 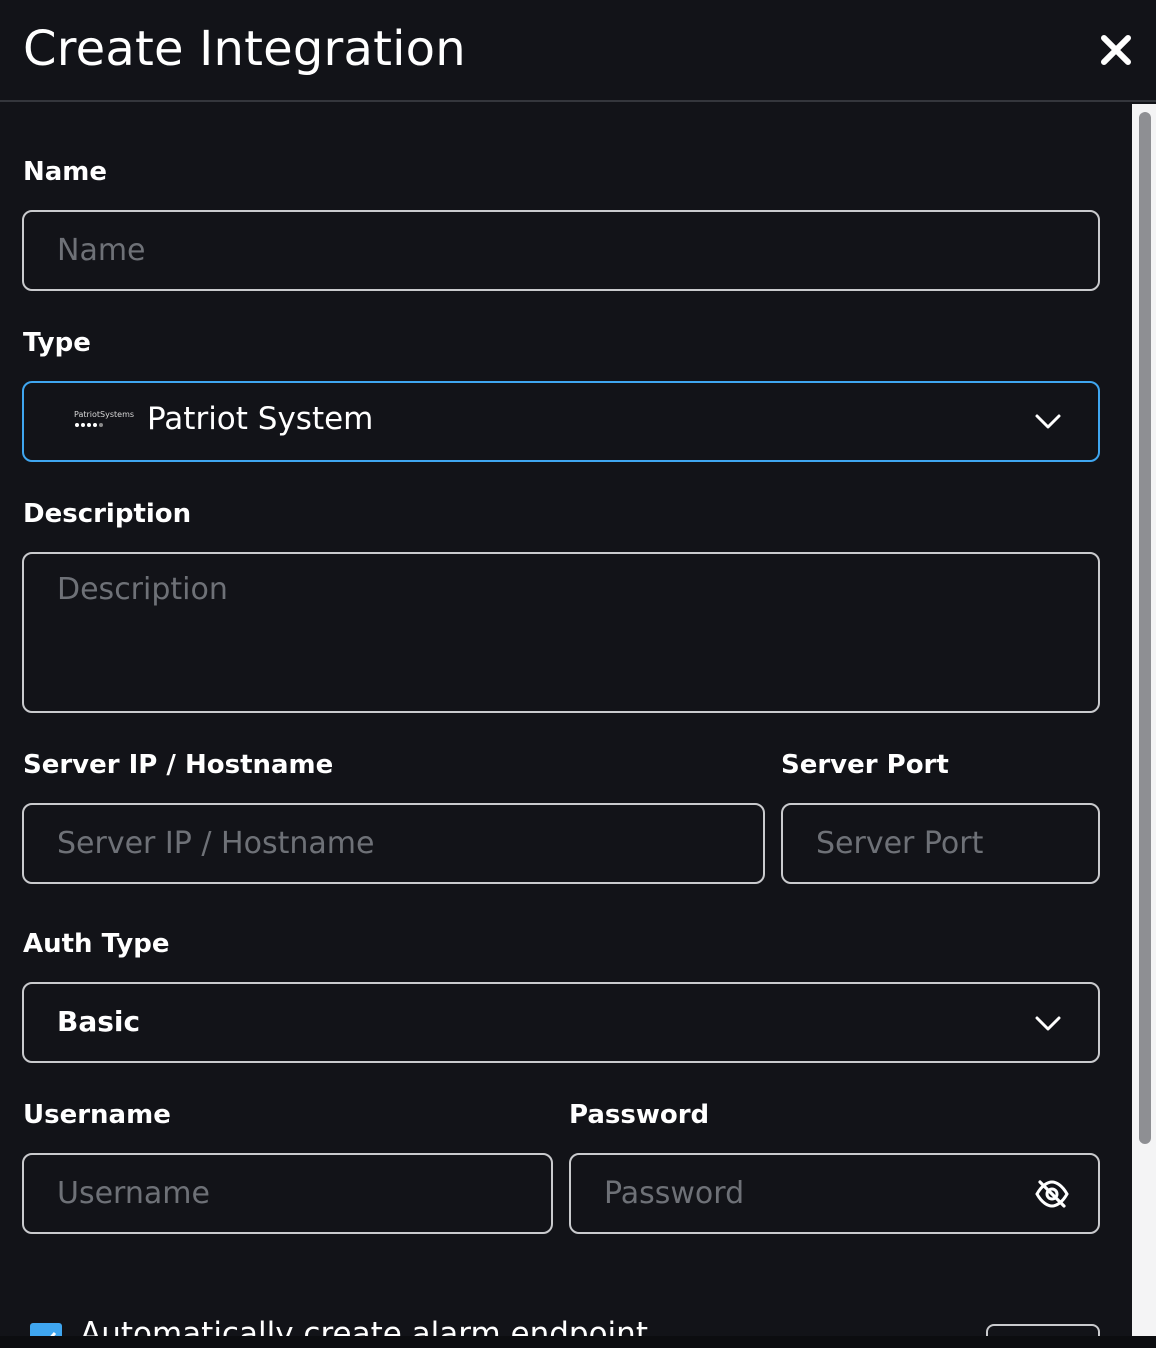 I want to click on endpoint-action-button, so click(x=1043, y=1330).